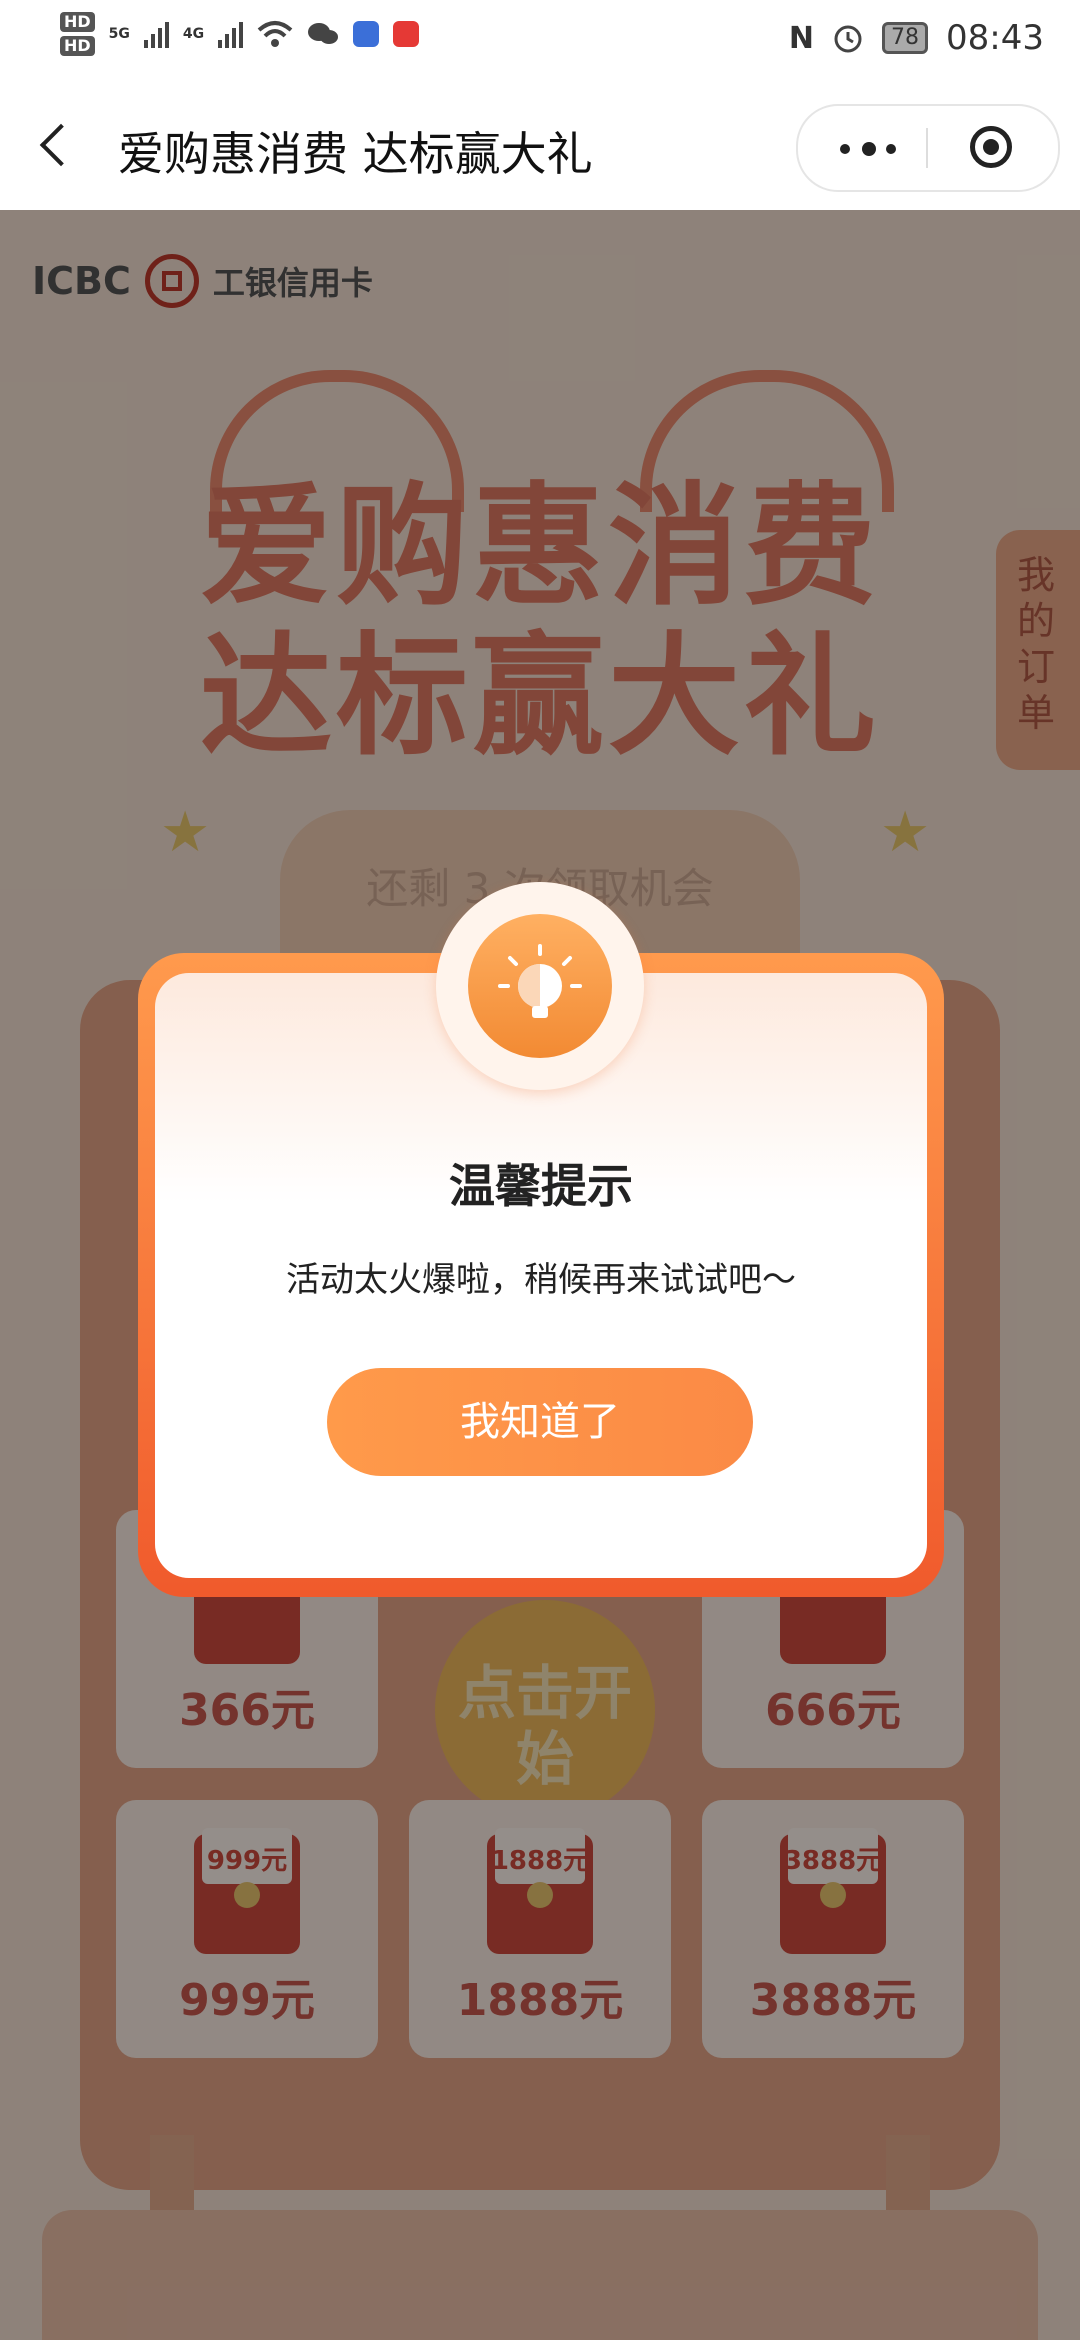 This screenshot has width=1080, height=2340. I want to click on hd-badge-1: HD, so click(77, 22).